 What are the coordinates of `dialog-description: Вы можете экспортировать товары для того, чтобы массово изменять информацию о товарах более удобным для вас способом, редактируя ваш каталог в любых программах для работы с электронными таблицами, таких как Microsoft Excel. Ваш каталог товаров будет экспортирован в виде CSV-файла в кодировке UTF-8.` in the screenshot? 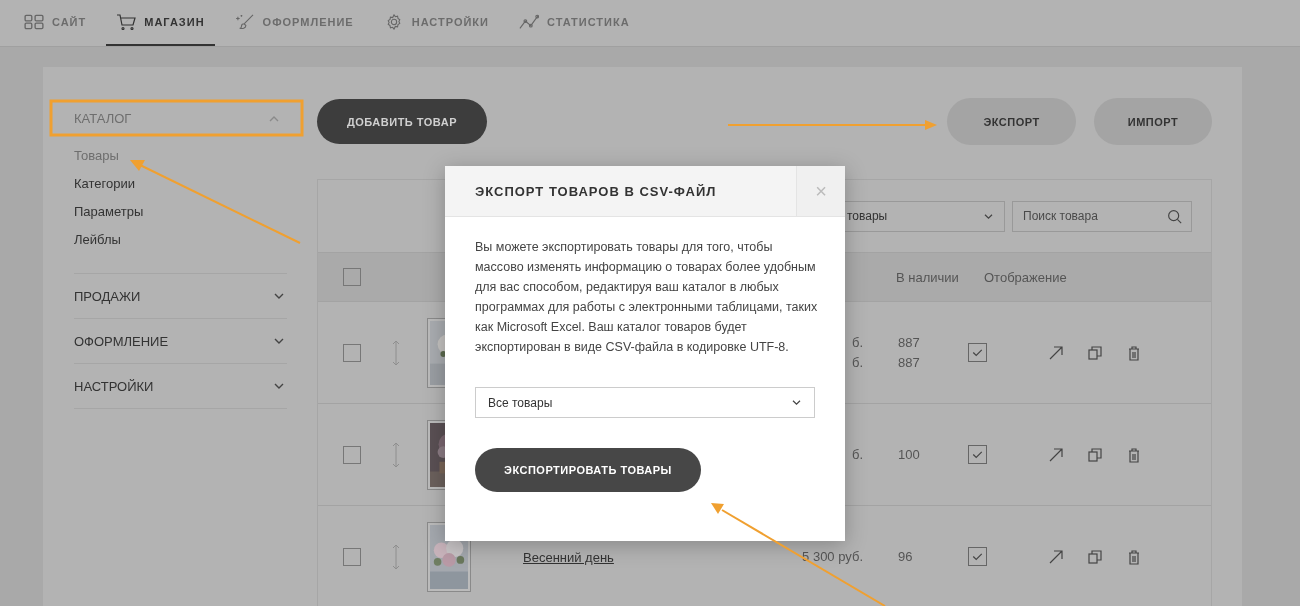 It's located at (647, 297).